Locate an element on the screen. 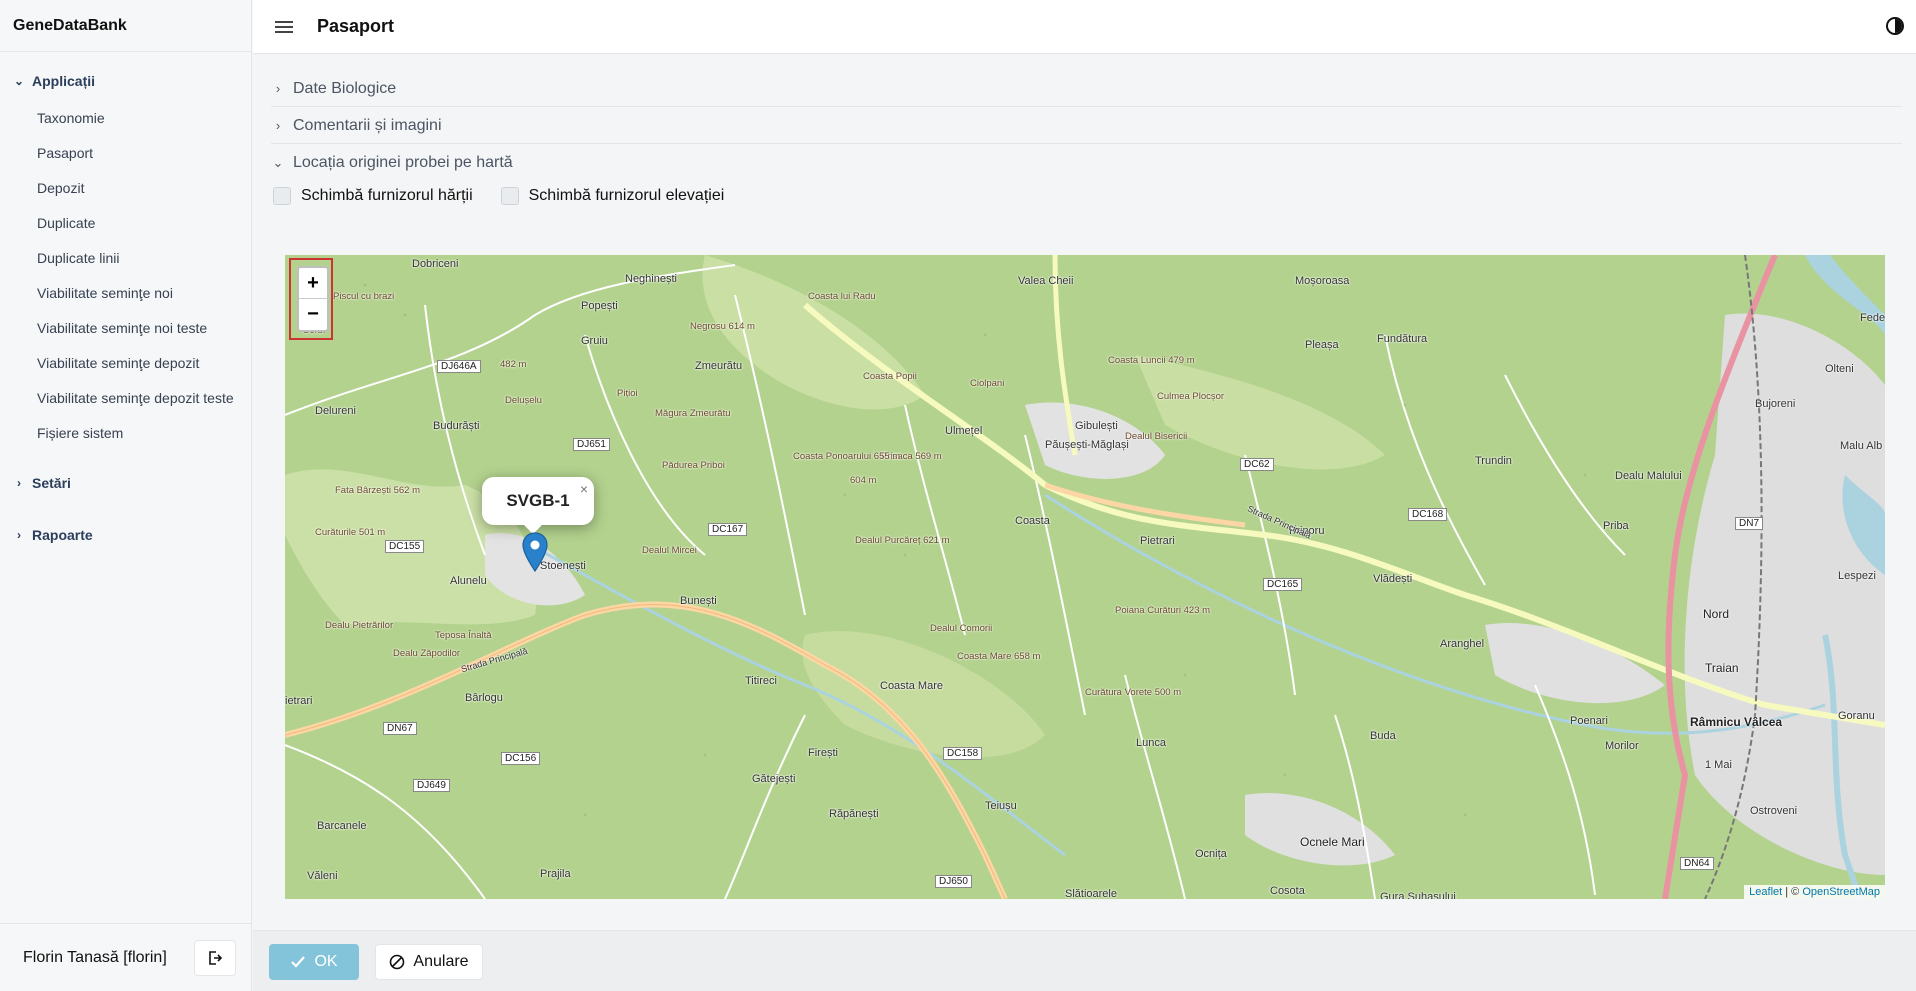  map-label: Slătioarele is located at coordinates (1091, 893).